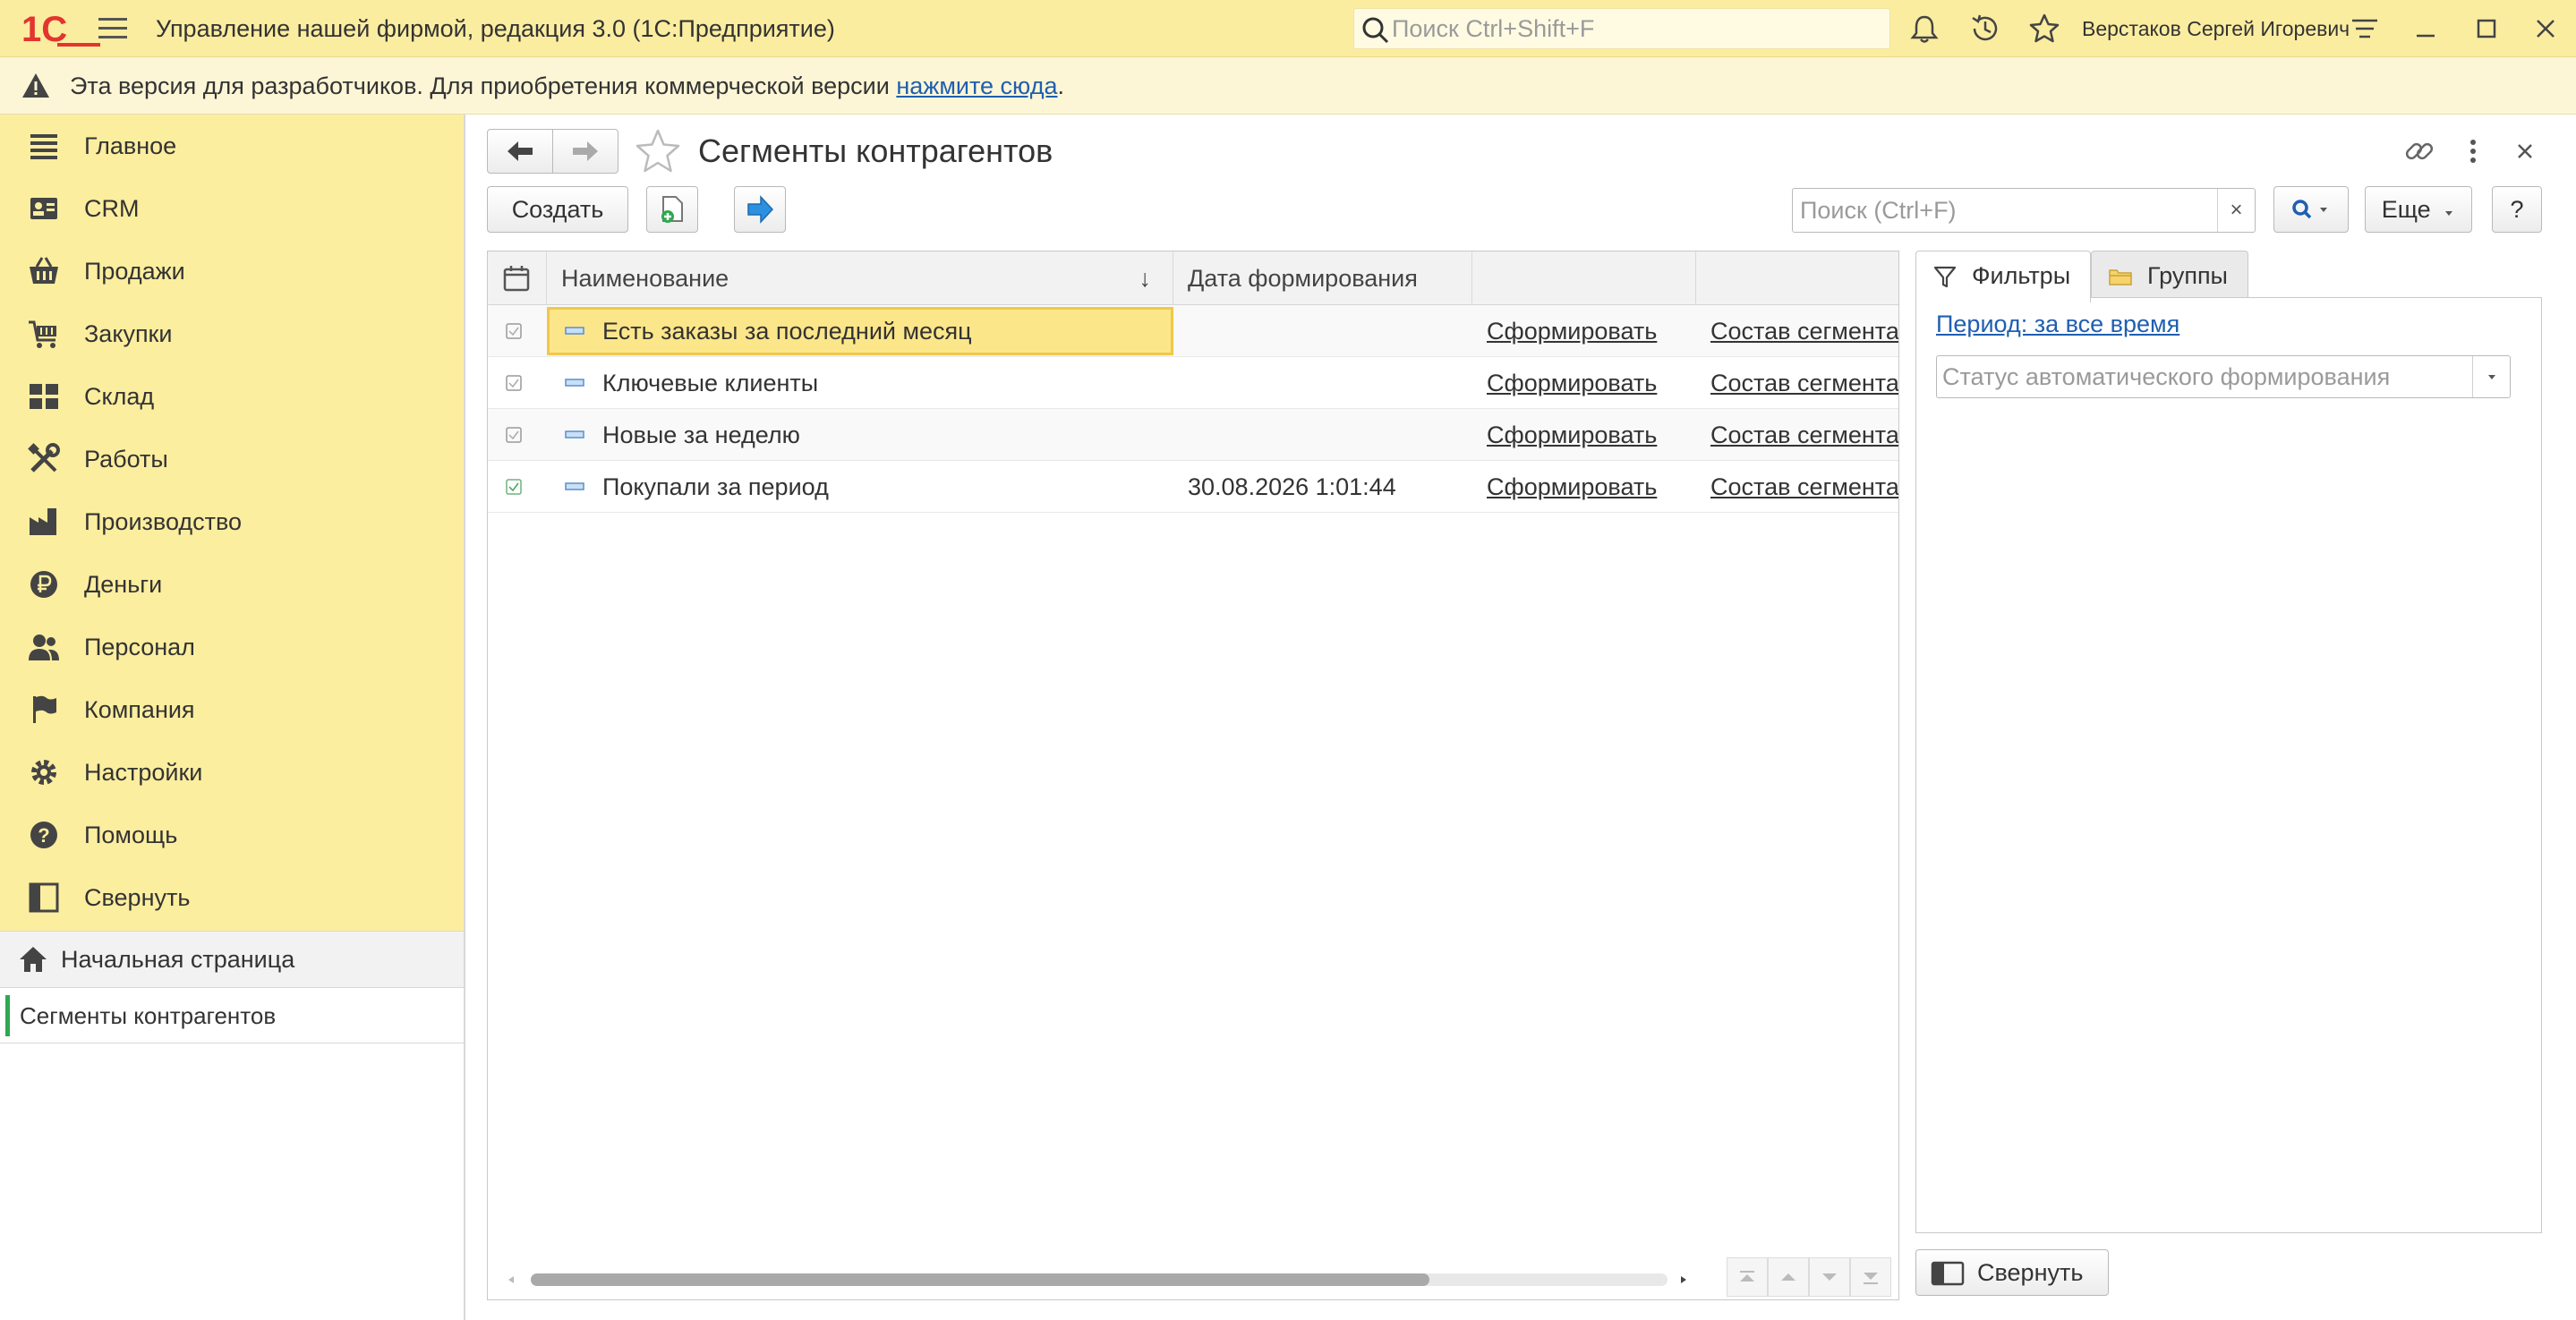  Describe the element at coordinates (2473, 151) in the screenshot. I see `more-actions-icon` at that location.